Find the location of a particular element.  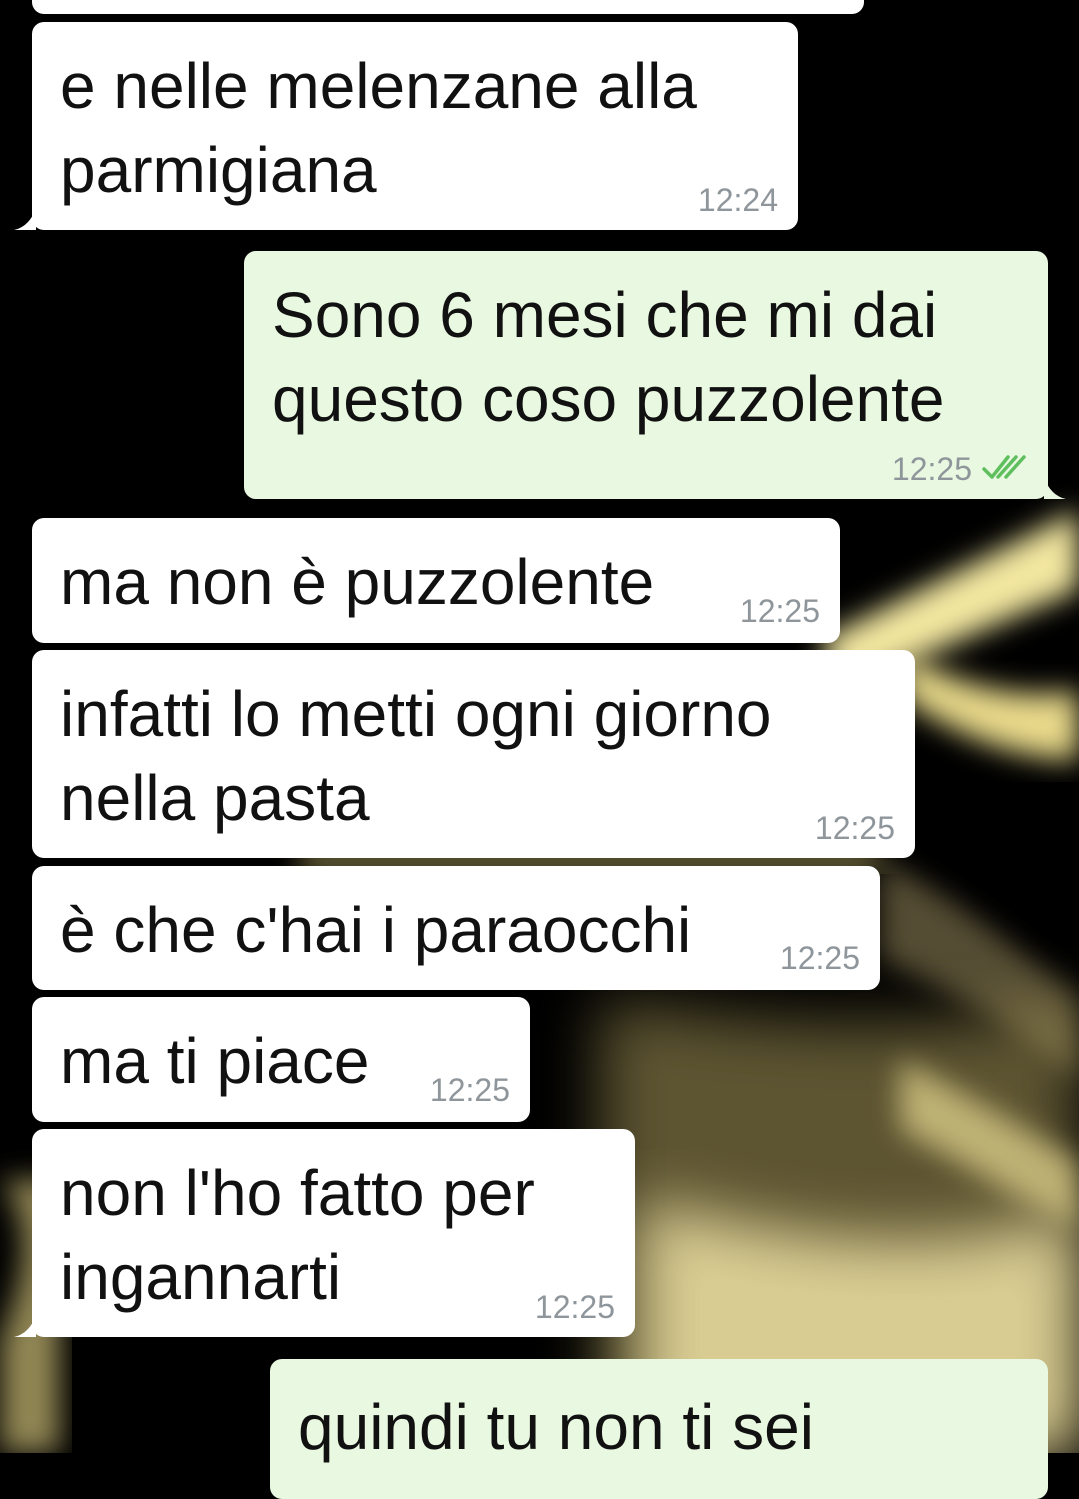

message-bubble-incoming: ma non è puzzolente 12:25 is located at coordinates (436, 580).